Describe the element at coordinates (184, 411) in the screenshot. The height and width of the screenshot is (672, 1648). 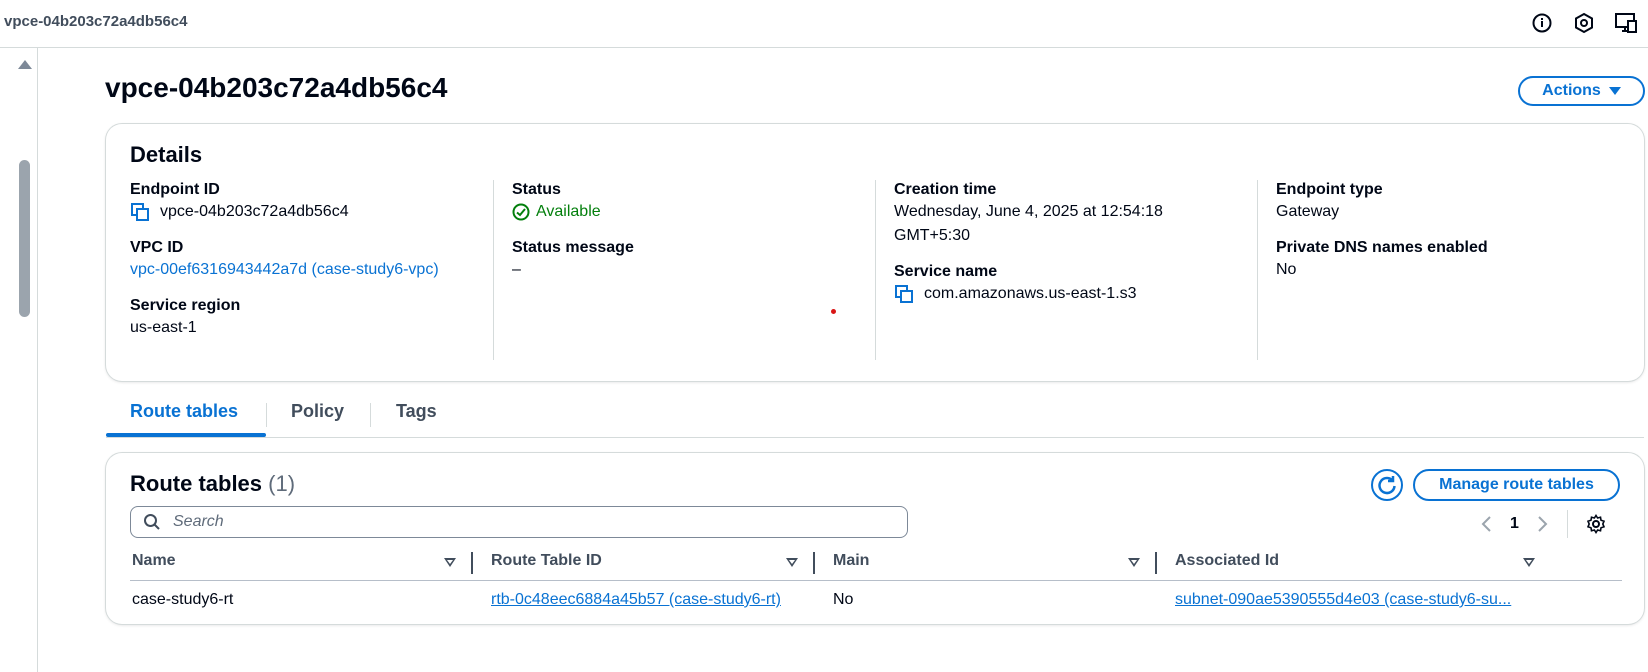
I see `tab-route-tables: Route tables` at that location.